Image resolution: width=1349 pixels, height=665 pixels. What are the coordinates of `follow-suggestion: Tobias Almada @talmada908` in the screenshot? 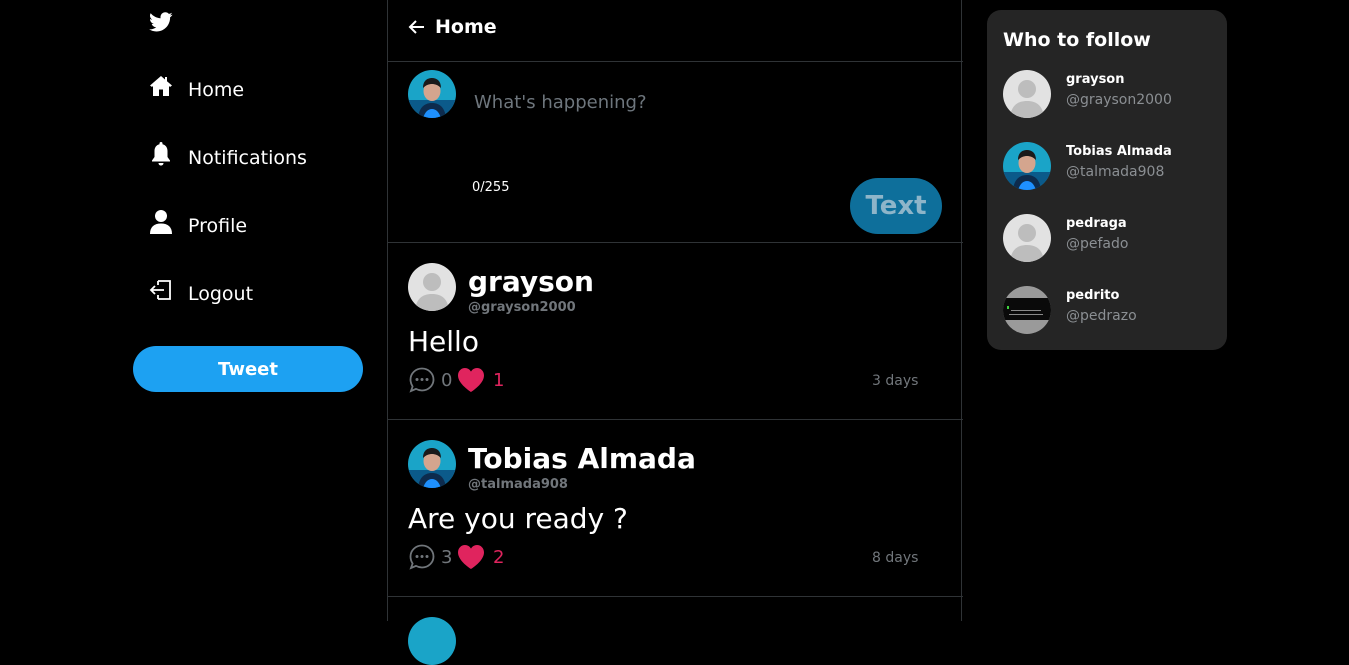 It's located at (1108, 167).